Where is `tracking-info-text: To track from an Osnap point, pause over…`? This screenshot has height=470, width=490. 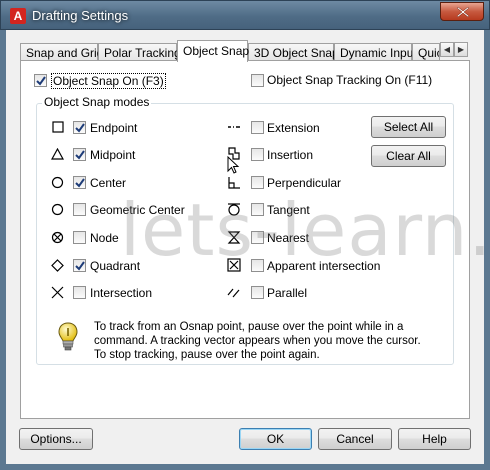
tracking-info-text: To track from an Osnap point, pause over… is located at coordinates (259, 341).